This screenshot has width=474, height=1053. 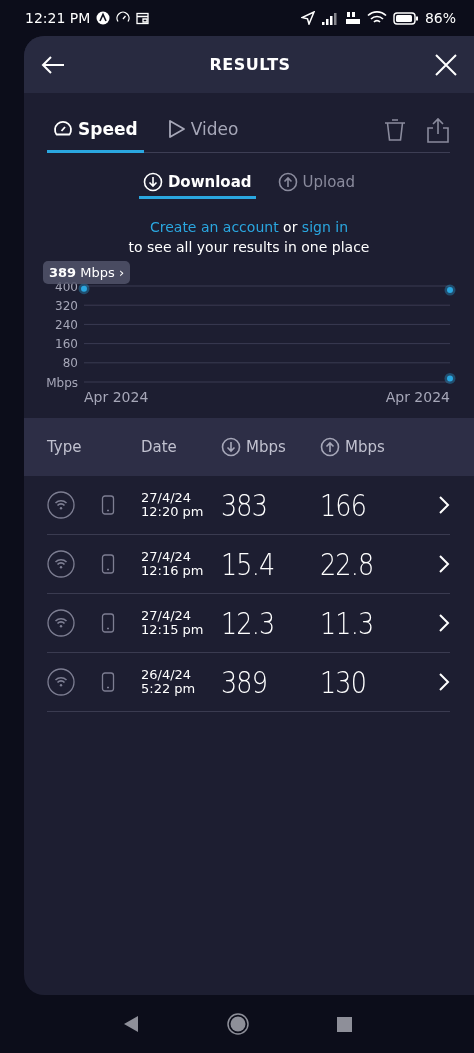 What do you see at coordinates (167, 675) in the screenshot?
I see `test-date: 26/4/24` at bounding box center [167, 675].